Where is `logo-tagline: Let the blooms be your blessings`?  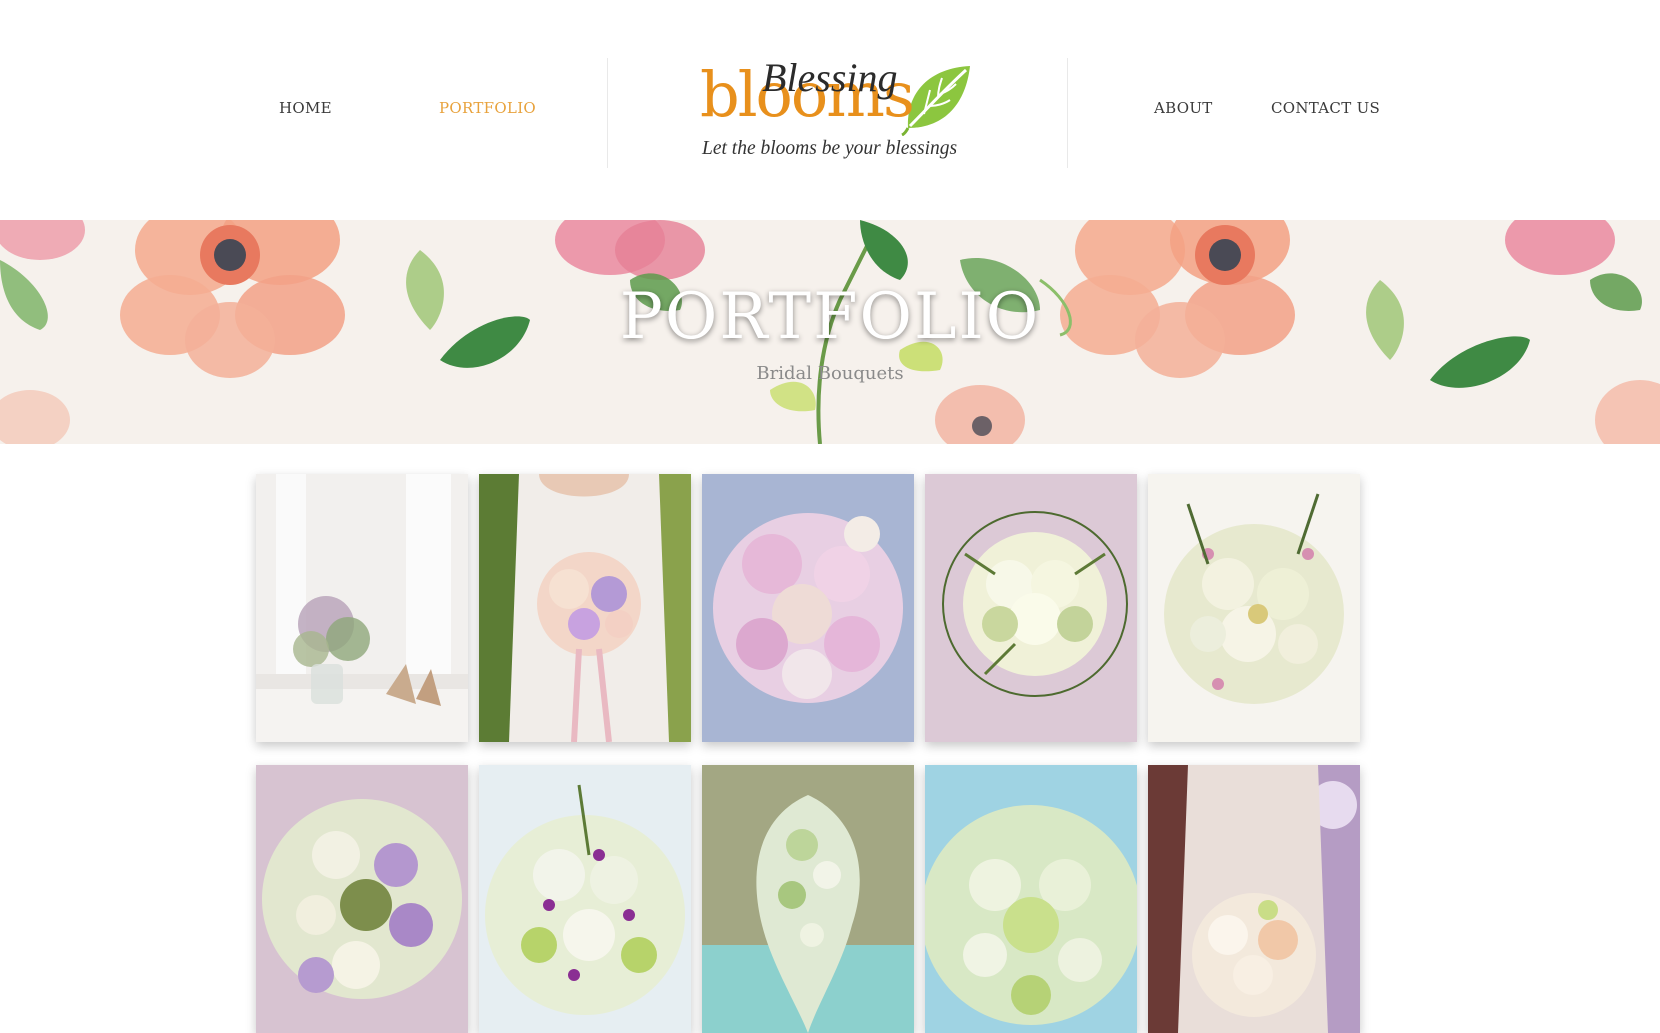 logo-tagline: Let the blooms be your blessings is located at coordinates (830, 148).